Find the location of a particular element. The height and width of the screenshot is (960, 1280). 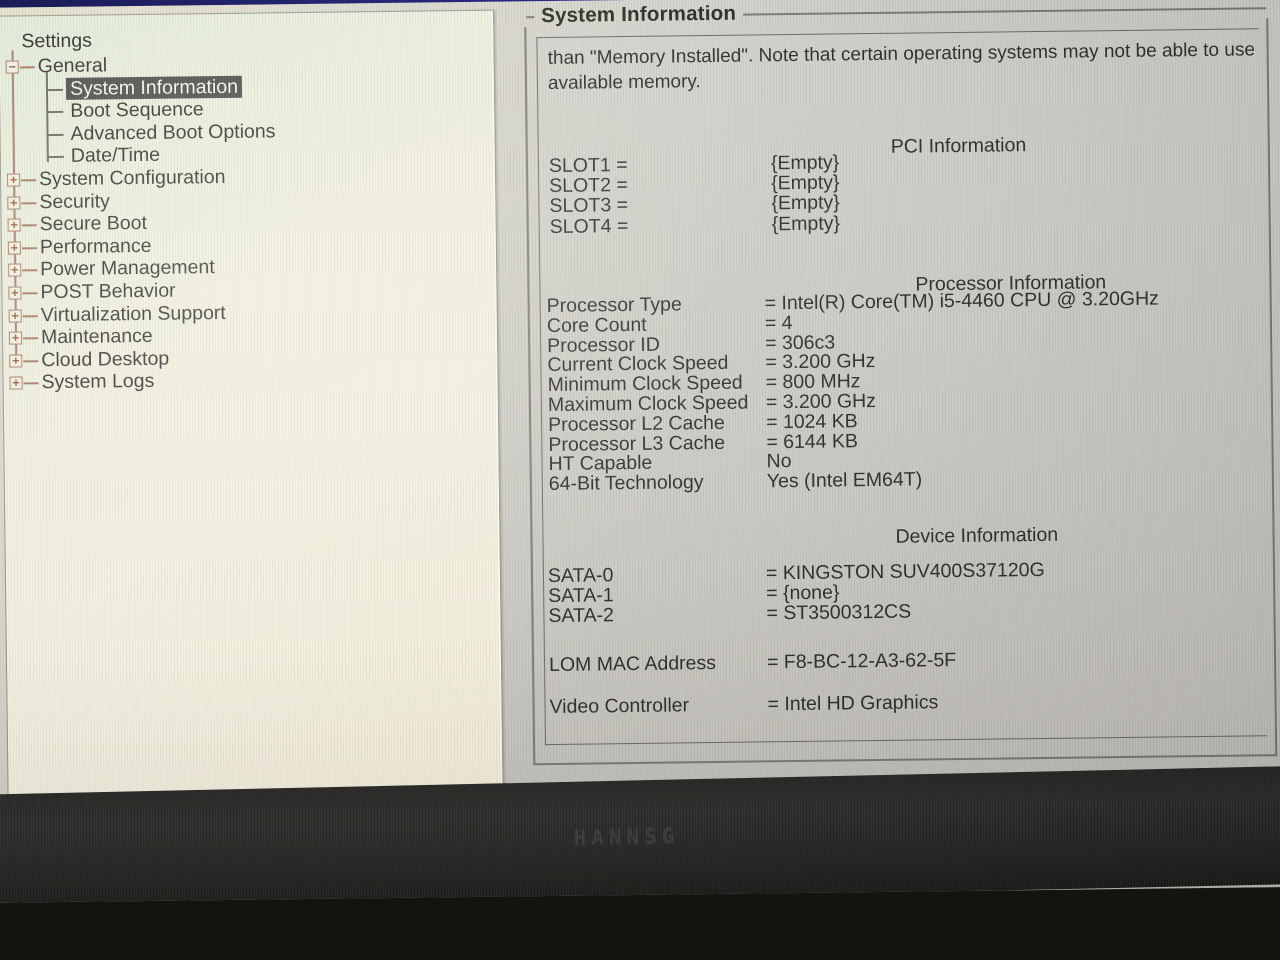

groupbox-title: System Information is located at coordinates (638, 14).